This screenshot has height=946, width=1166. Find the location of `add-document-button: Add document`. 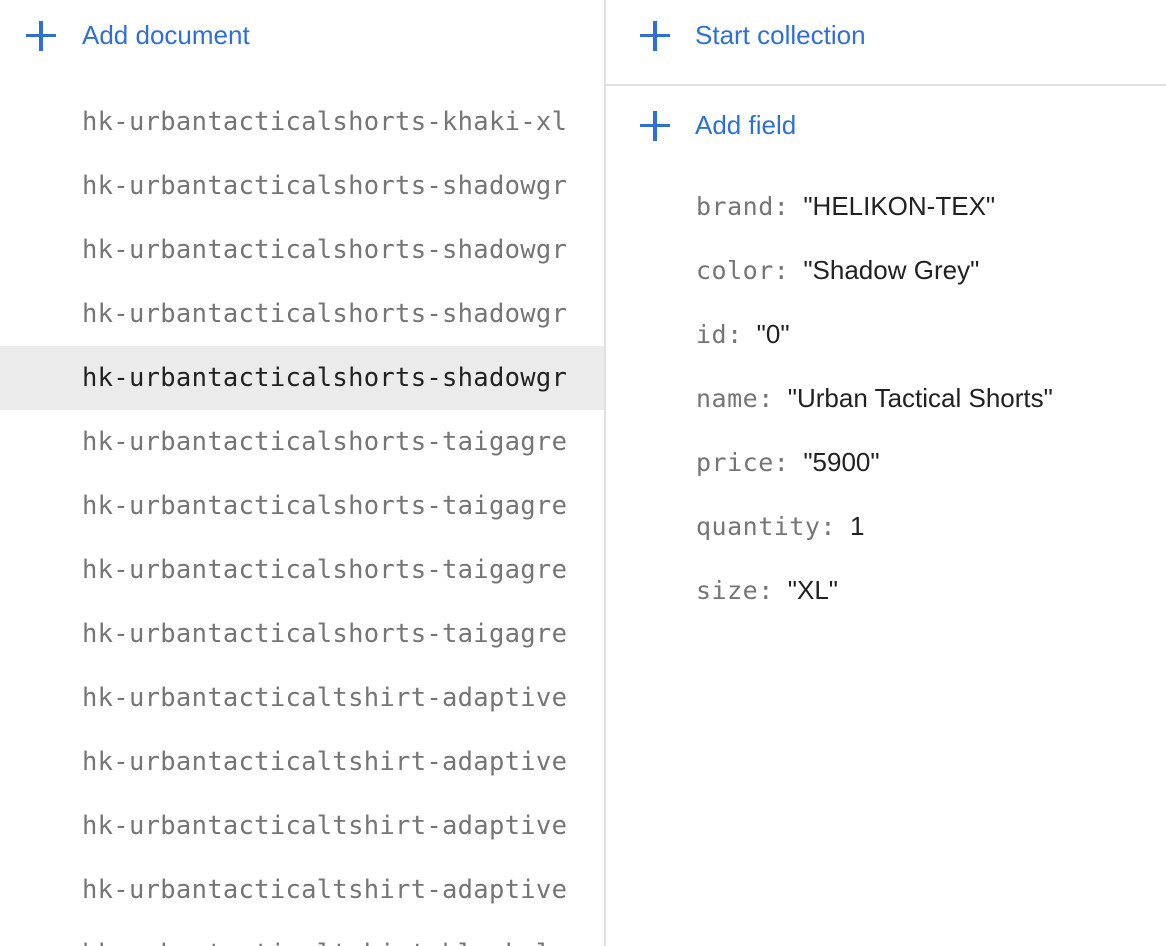

add-document-button: Add document is located at coordinates (138, 35).